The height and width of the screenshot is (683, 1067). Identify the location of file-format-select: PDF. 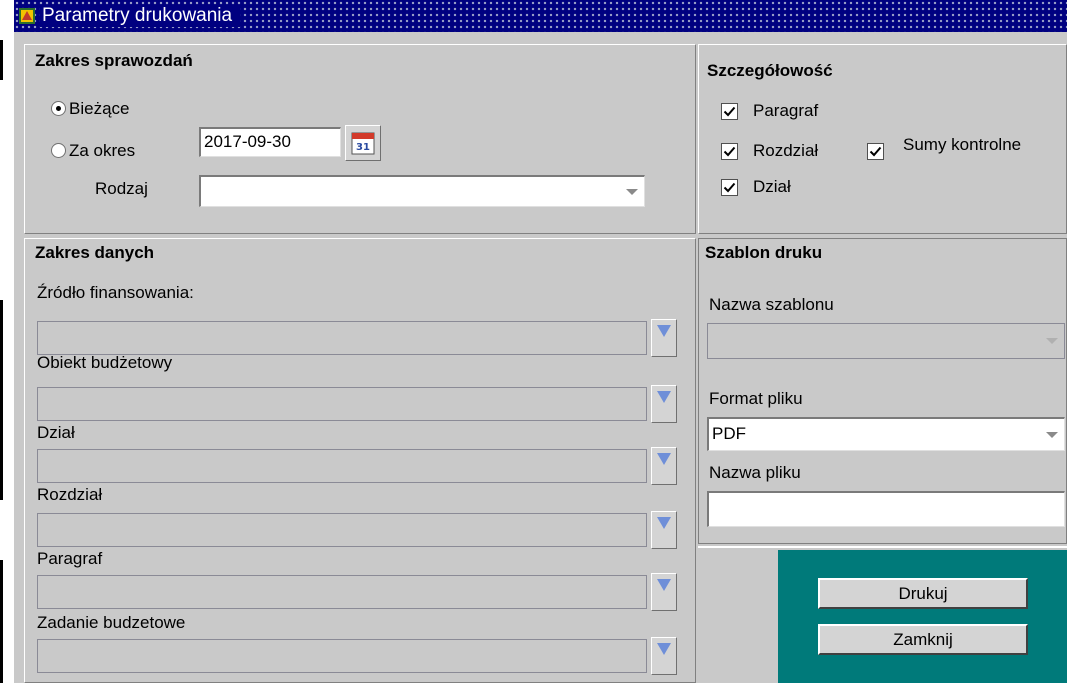
(886, 434).